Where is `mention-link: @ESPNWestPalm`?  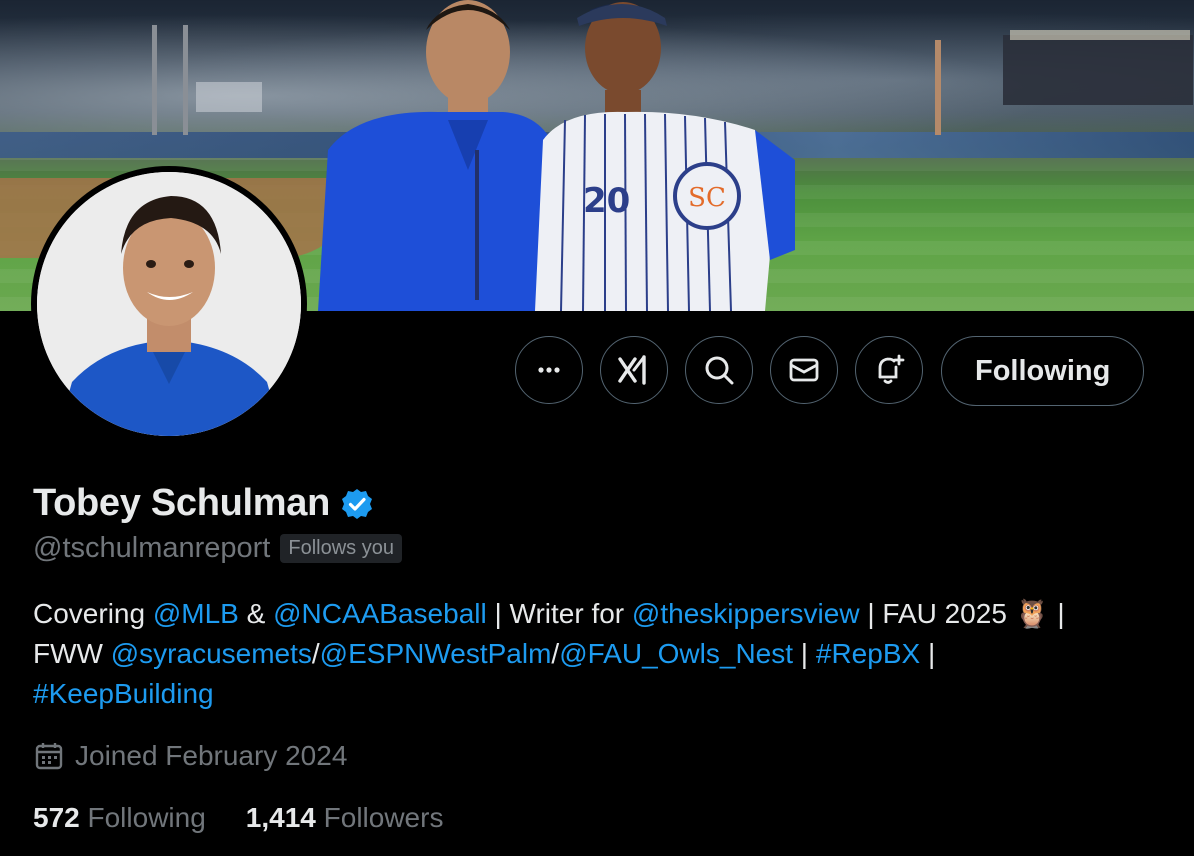
mention-link: @ESPNWestPalm is located at coordinates (436, 653).